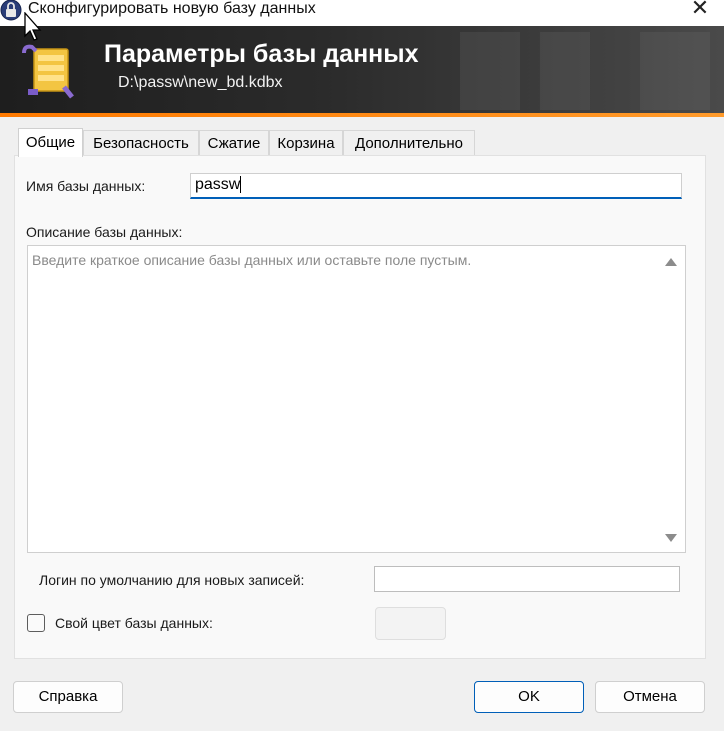 This screenshot has height=731, width=724. I want to click on banner-title: Параметры базы данных, so click(261, 54).